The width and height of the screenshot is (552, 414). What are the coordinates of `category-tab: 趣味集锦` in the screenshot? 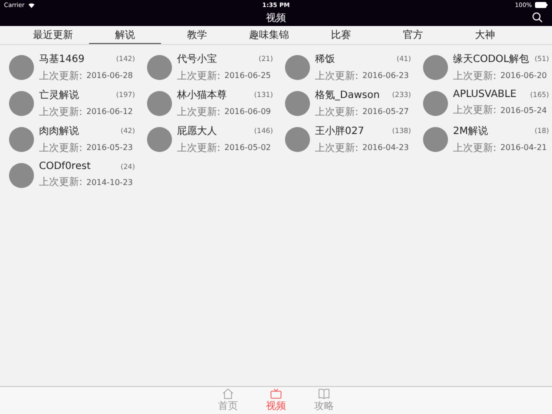 It's located at (269, 35).